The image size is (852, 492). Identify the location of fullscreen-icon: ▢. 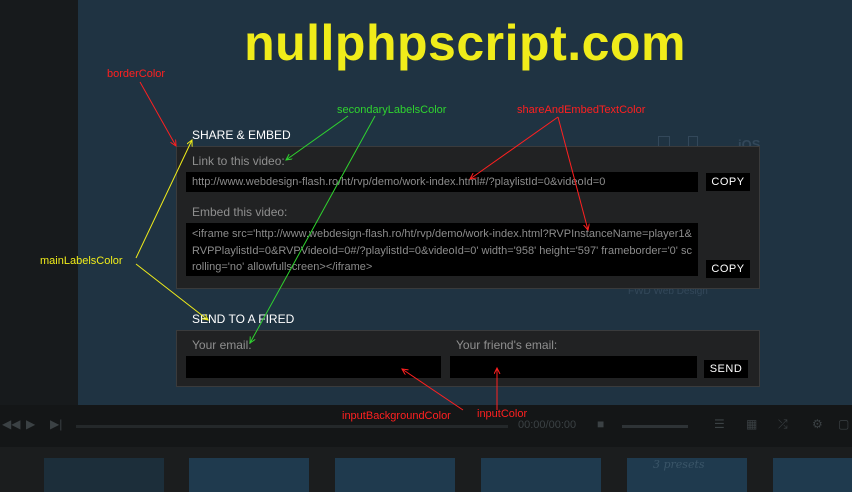
(843, 424).